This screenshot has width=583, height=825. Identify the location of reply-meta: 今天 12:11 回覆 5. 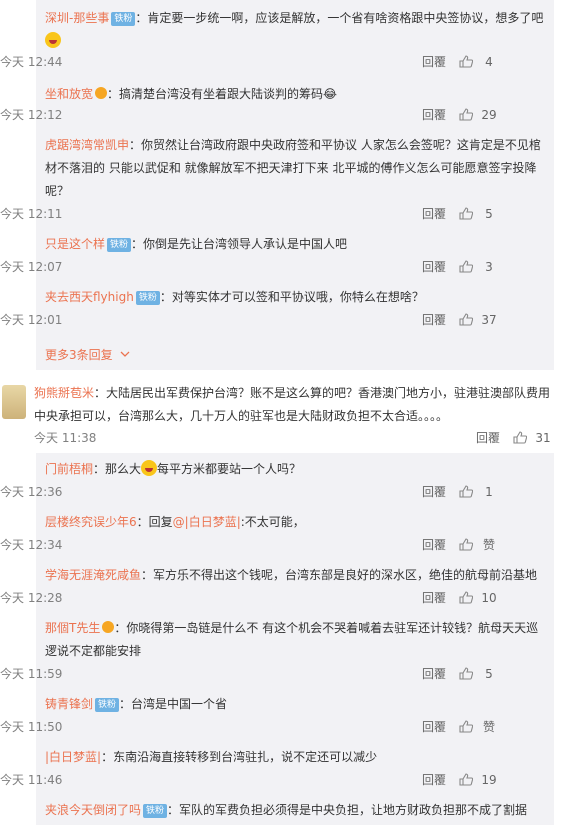
(250, 214).